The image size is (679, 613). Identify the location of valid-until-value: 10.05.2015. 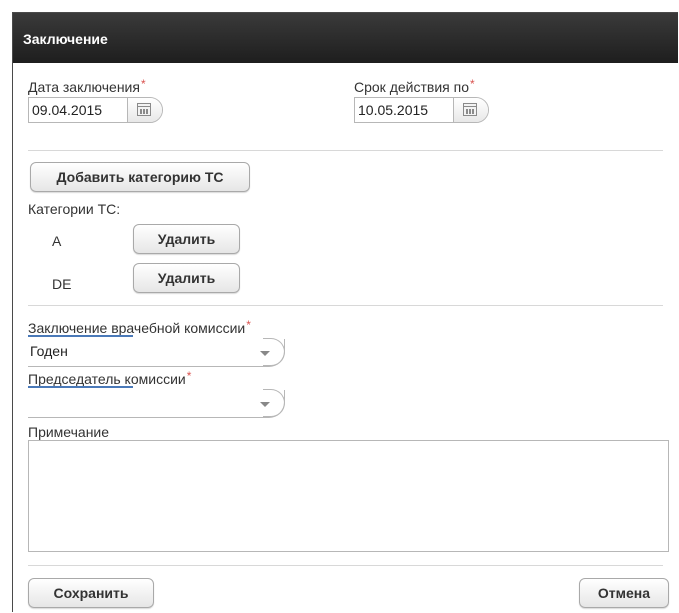
(393, 110).